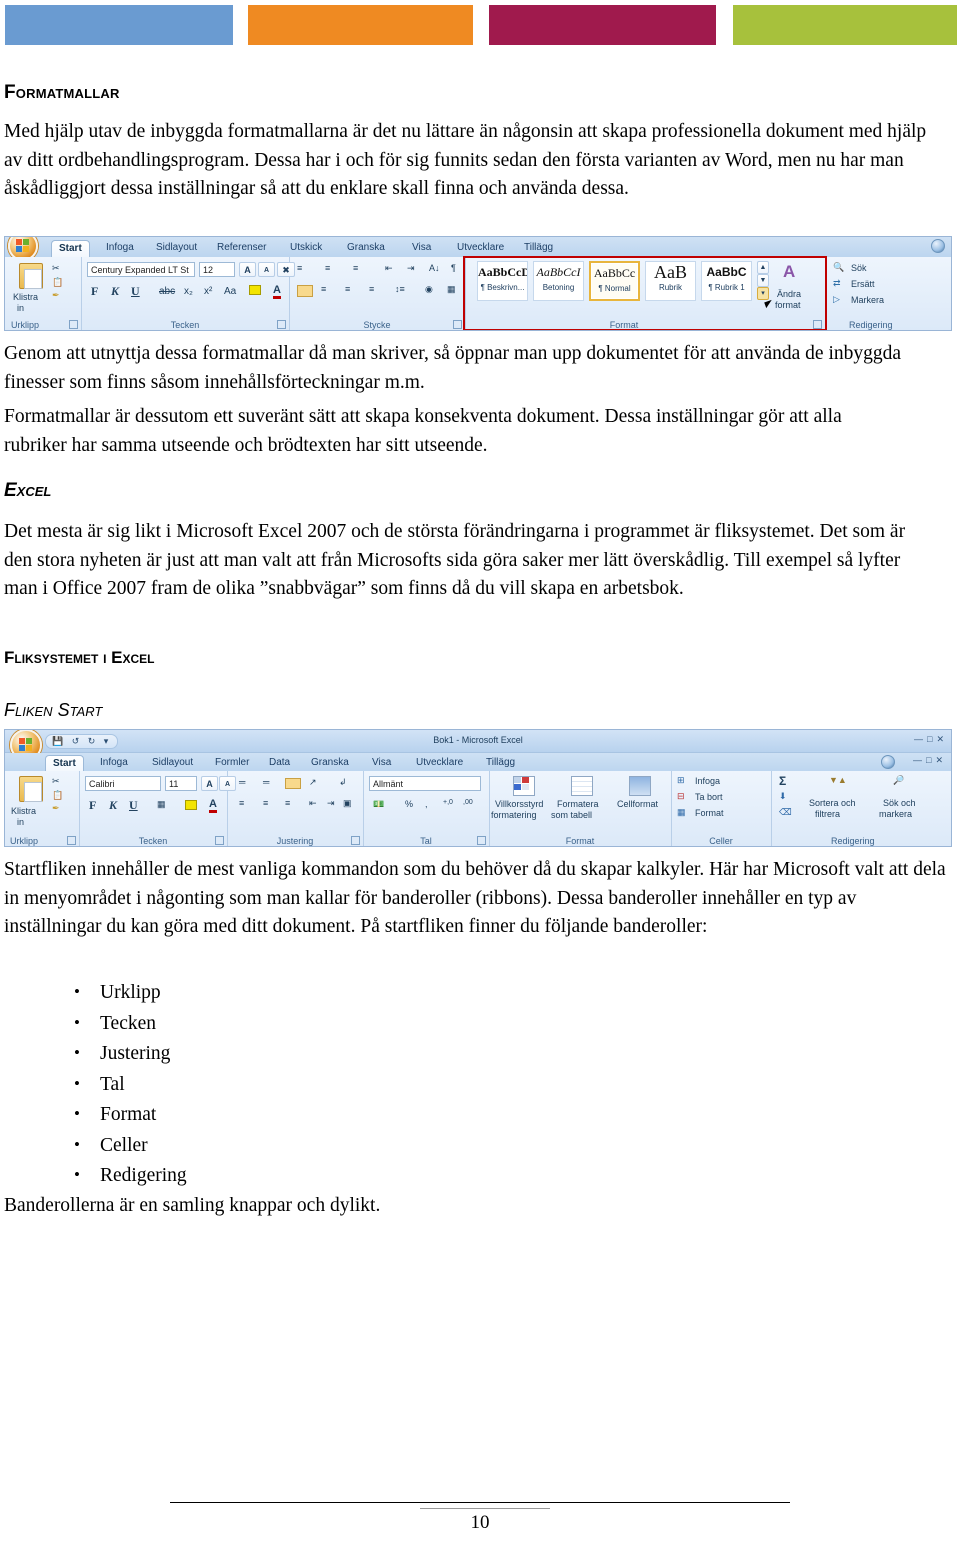  Describe the element at coordinates (114, 763) in the screenshot. I see `excel-tab-infoga: Infoga` at that location.